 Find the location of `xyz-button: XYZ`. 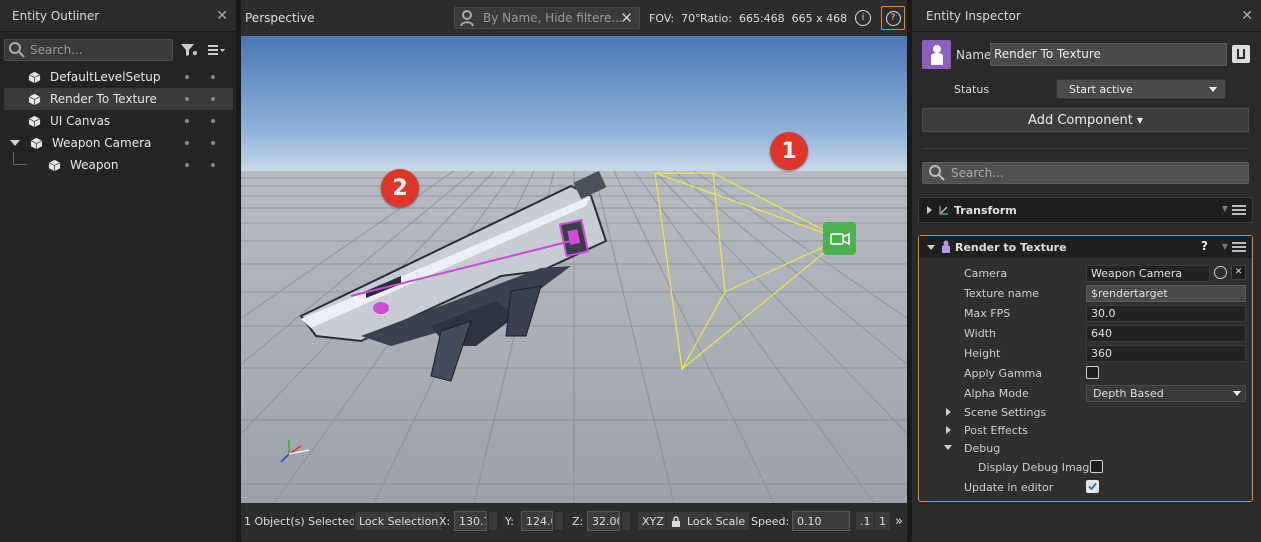

xyz-button: XYZ is located at coordinates (653, 521).